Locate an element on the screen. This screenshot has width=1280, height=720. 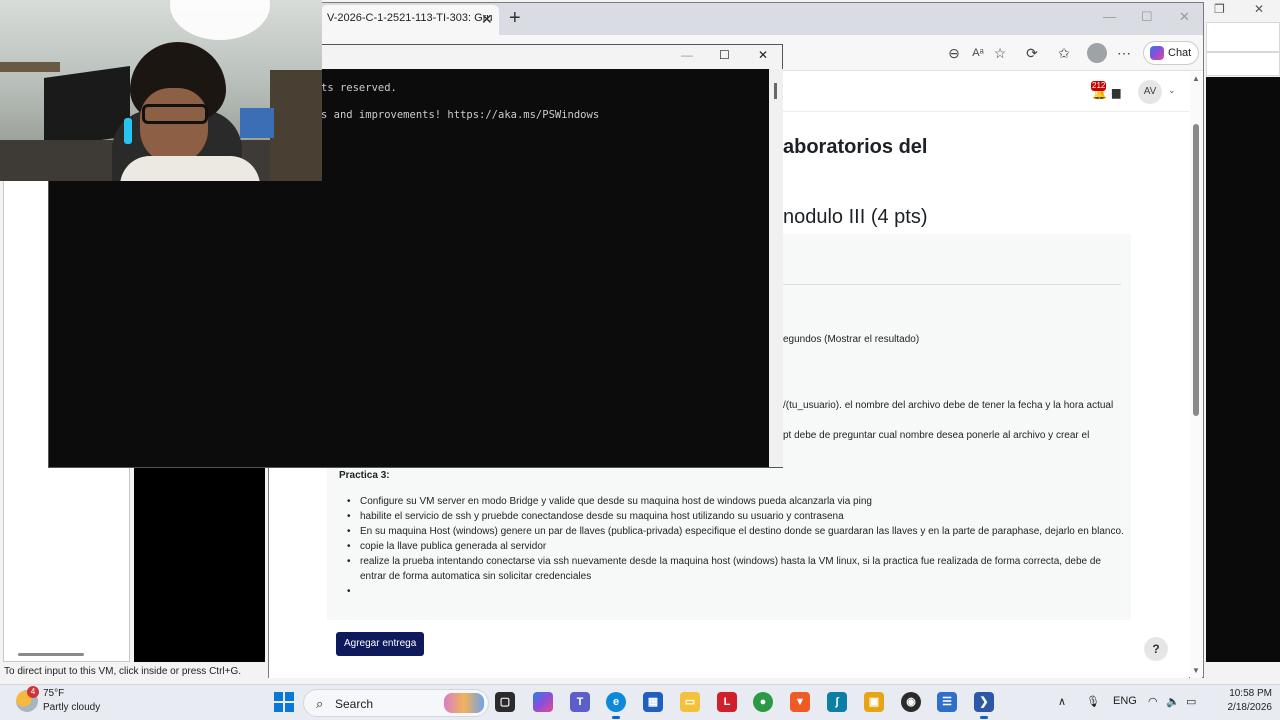
search-highlight-icon is located at coordinates (464, 703).